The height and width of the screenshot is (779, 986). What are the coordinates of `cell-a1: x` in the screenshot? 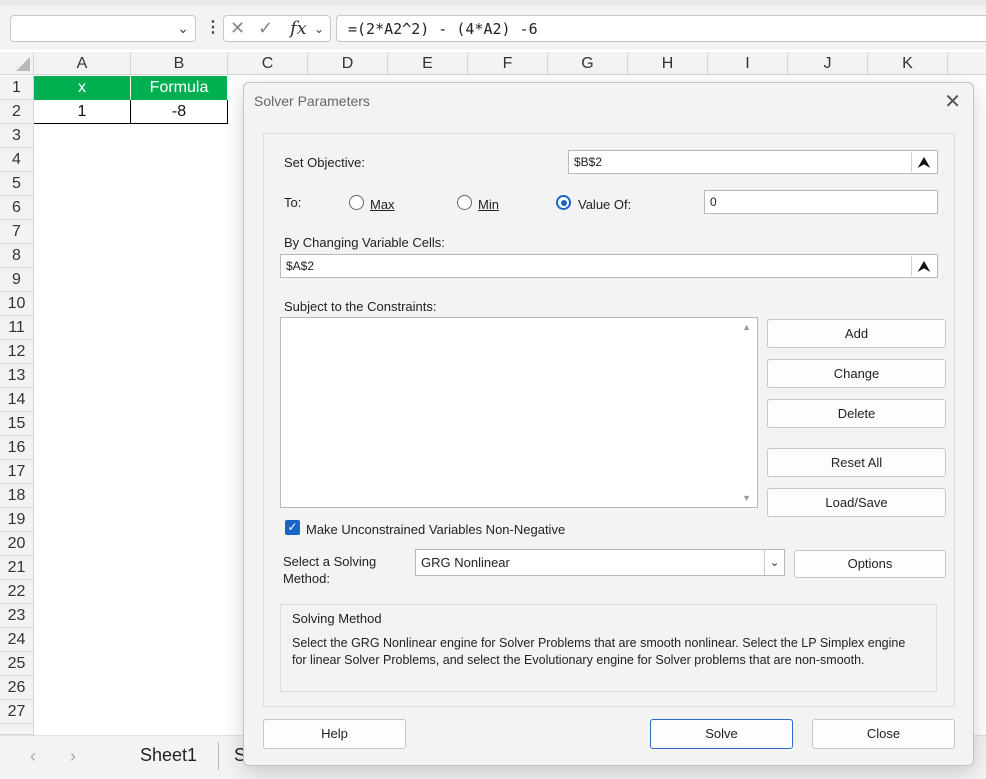 It's located at (82, 88).